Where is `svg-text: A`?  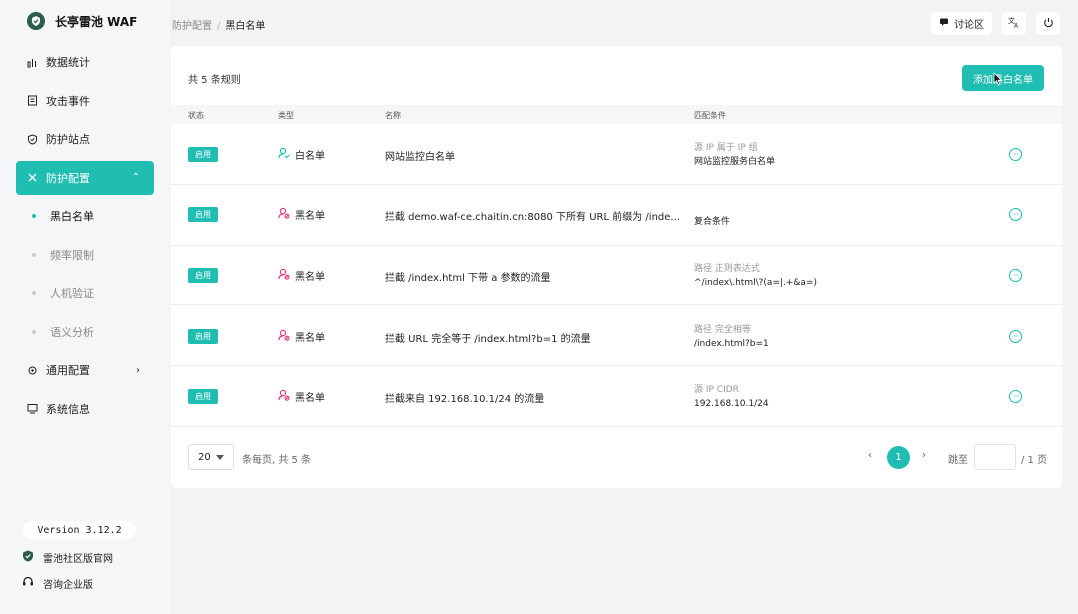
svg-text: A is located at coordinates (1016, 26).